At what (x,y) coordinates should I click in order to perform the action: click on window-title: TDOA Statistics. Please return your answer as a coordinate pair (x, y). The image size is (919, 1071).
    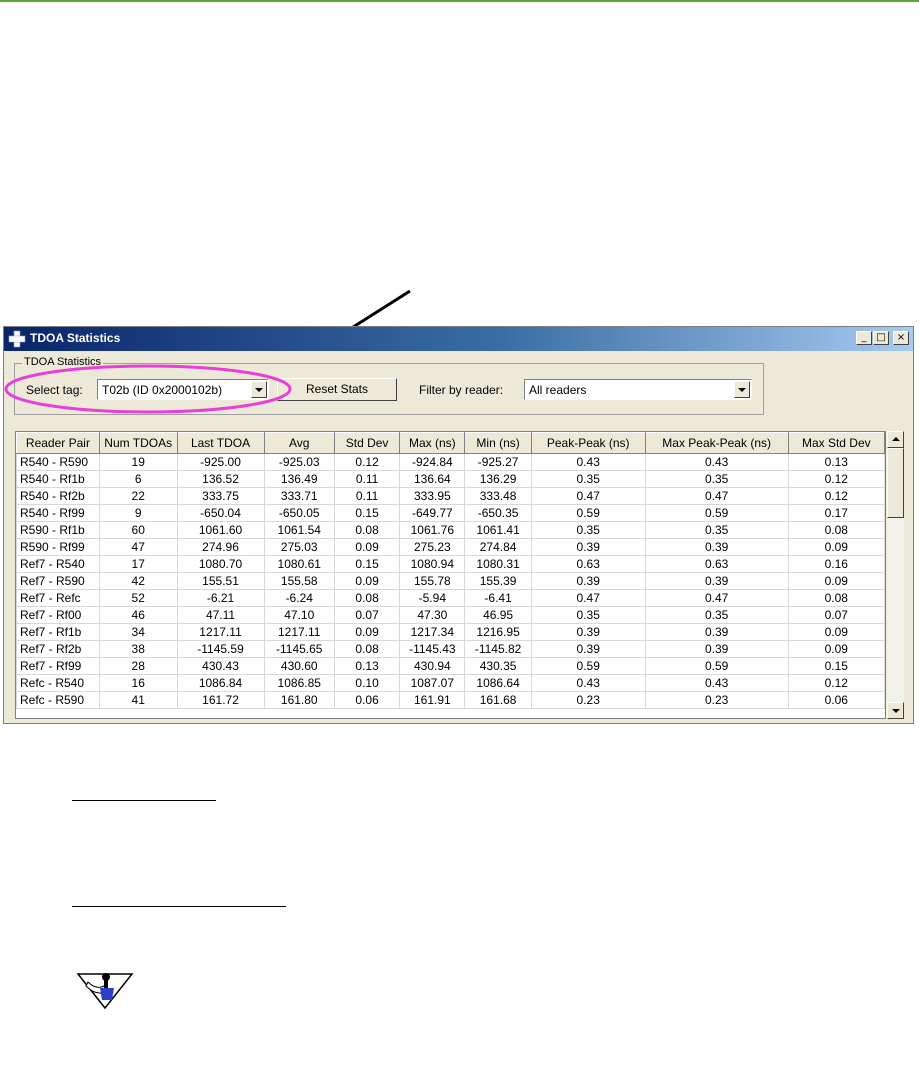
    Looking at the image, I should click on (75, 338).